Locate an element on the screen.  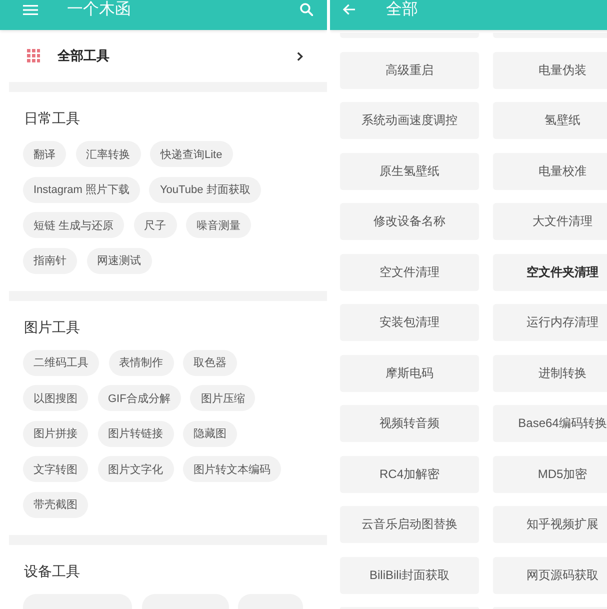
tool-card: 修改设备名称 is located at coordinates (409, 221).